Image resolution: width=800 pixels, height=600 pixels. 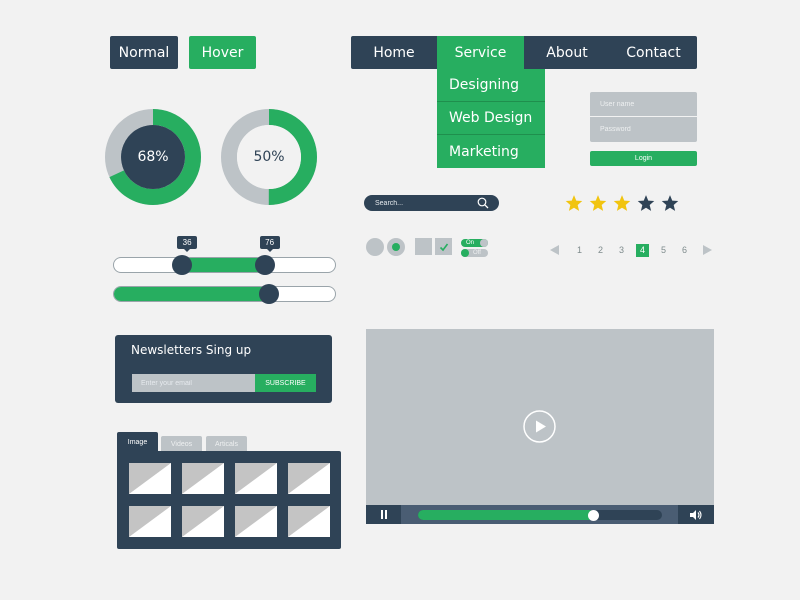 What do you see at coordinates (264, 265) in the screenshot?
I see `range-slider-high-thumb` at bounding box center [264, 265].